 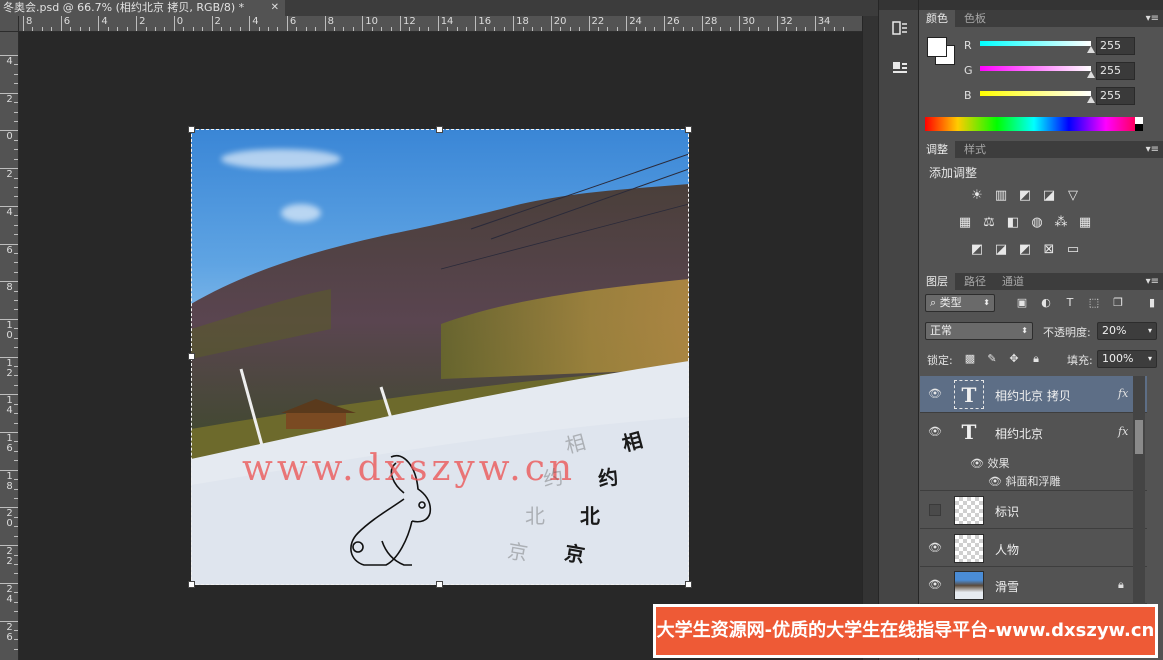 I want to click on foreground-color-swatch, so click(x=937, y=47).